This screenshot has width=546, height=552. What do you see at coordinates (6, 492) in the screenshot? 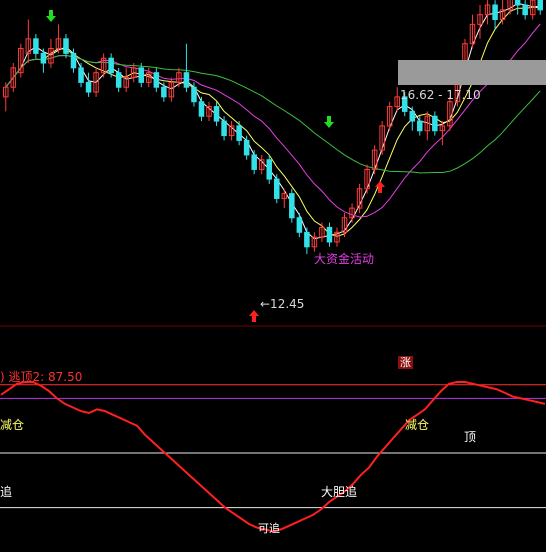
I see `chase-label: 追` at bounding box center [6, 492].